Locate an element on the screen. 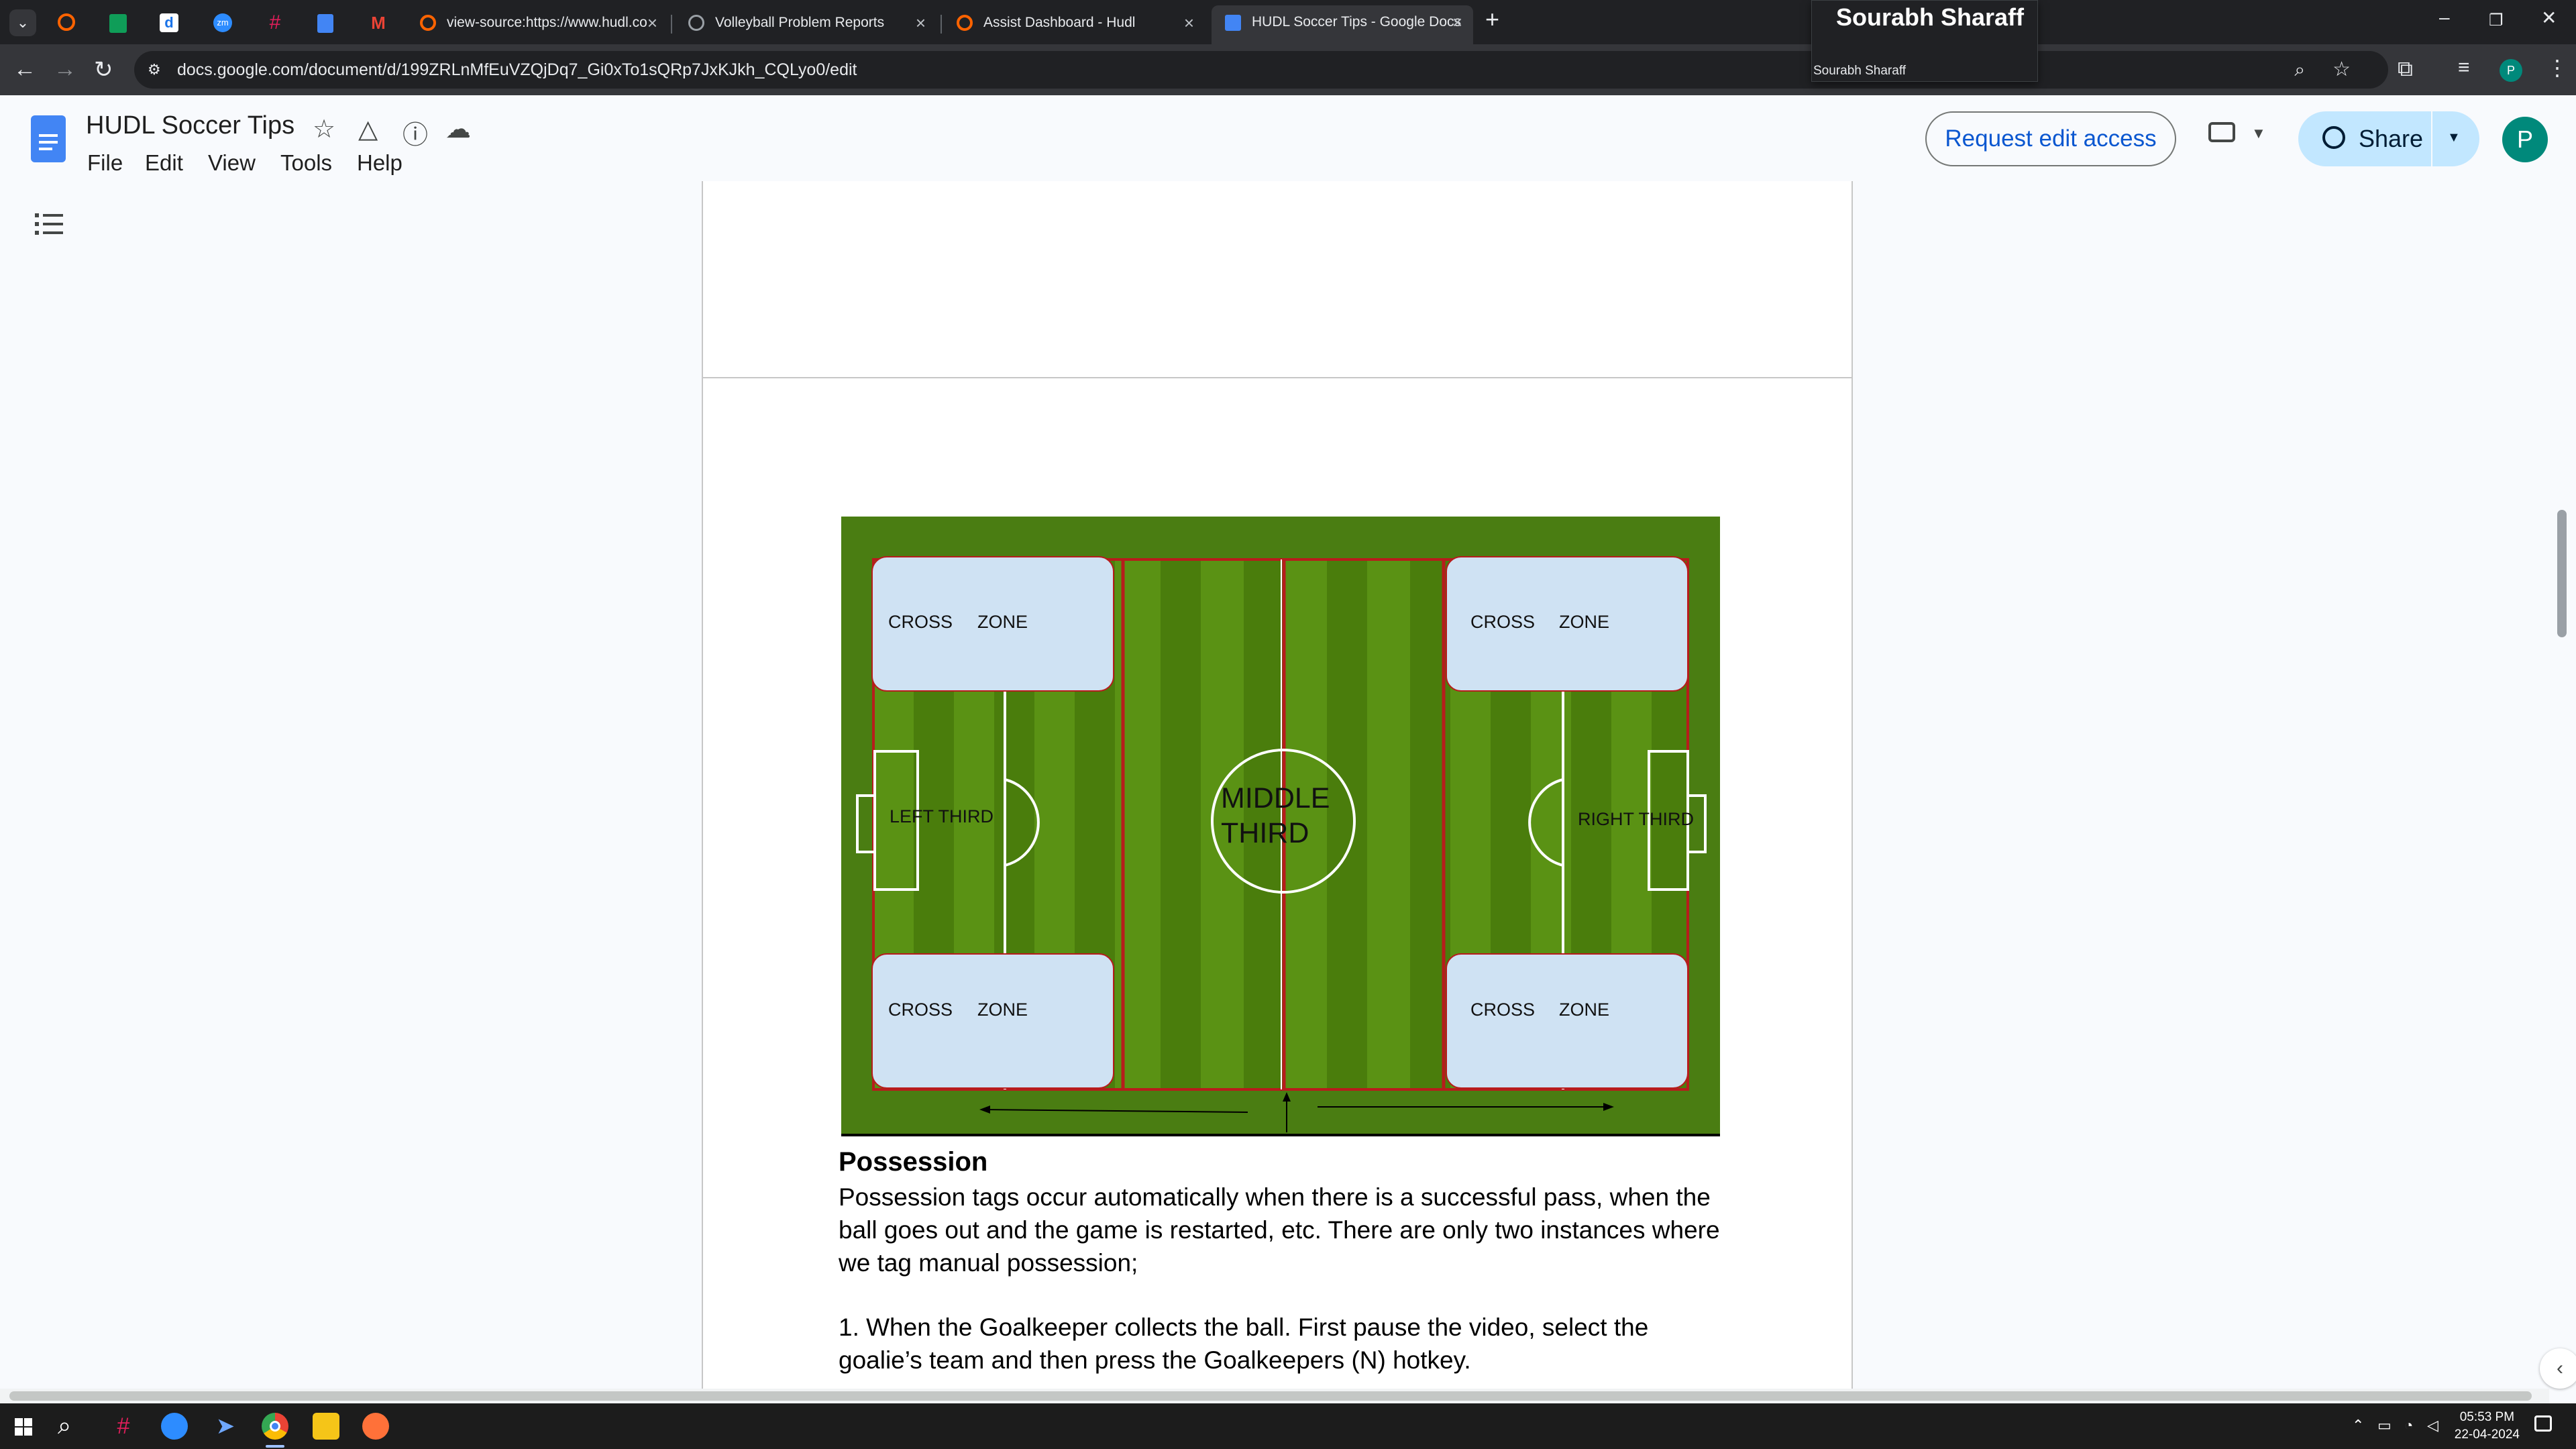 This screenshot has width=2576, height=1449. pinned-tab-gmail: M is located at coordinates (378, 22).